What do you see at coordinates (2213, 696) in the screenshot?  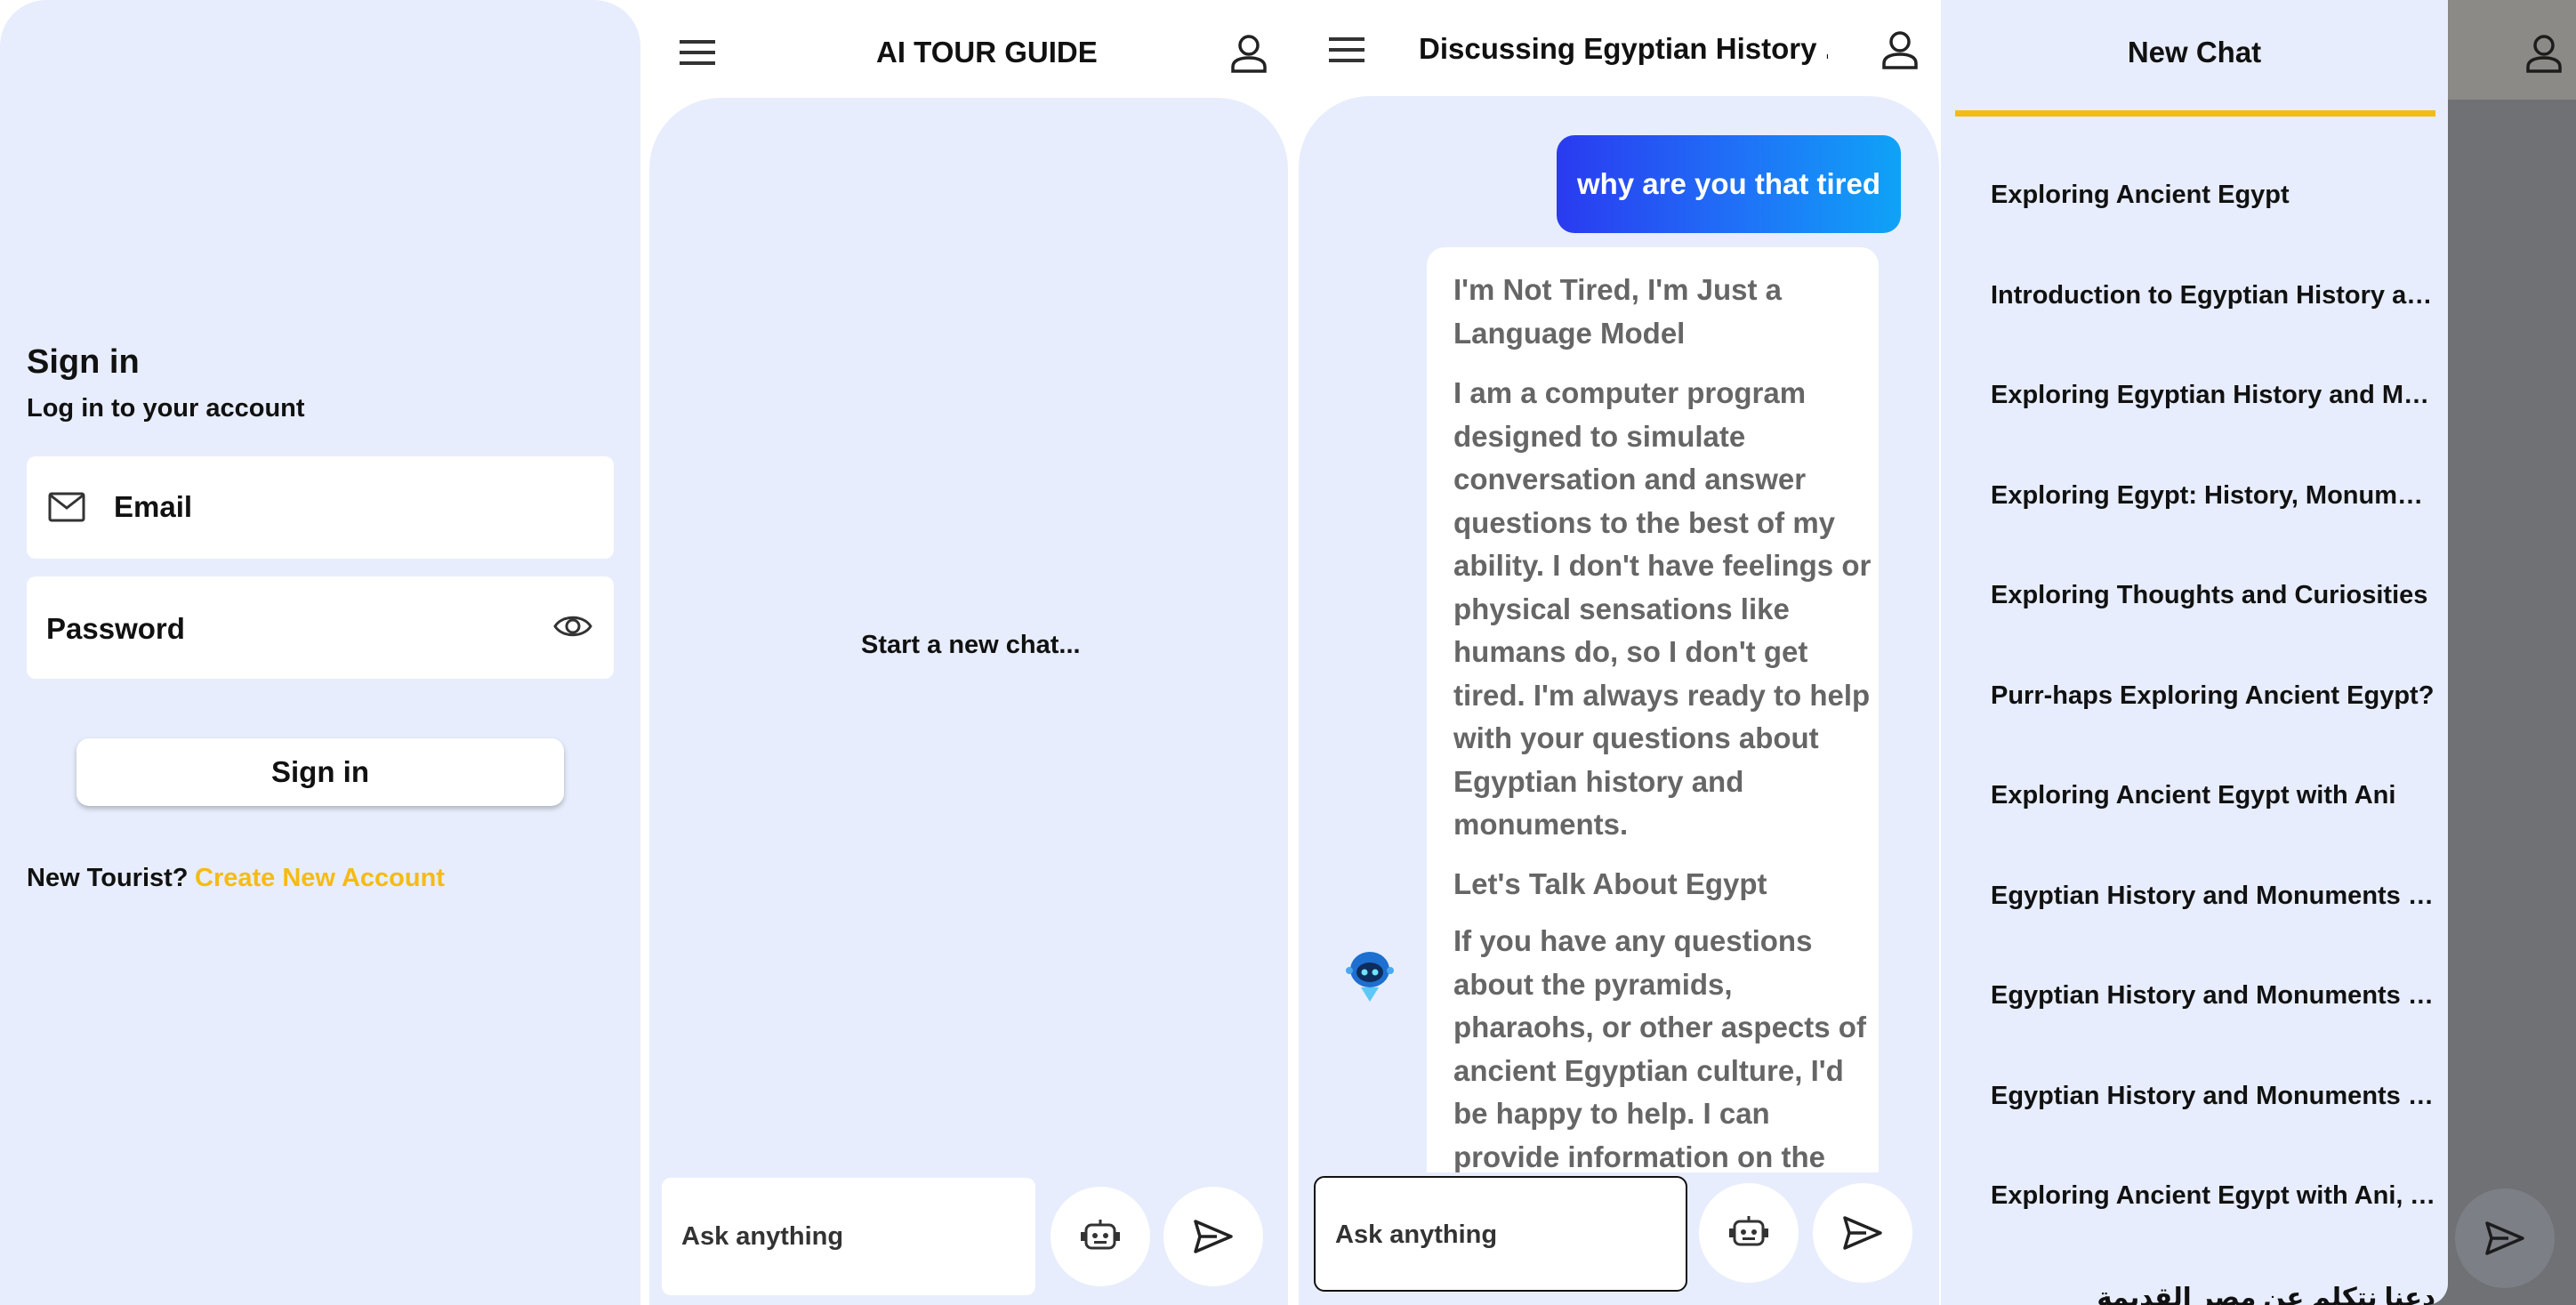 I see `chat-history-item: Purr-haps Exploring Ancient Egypt?` at bounding box center [2213, 696].